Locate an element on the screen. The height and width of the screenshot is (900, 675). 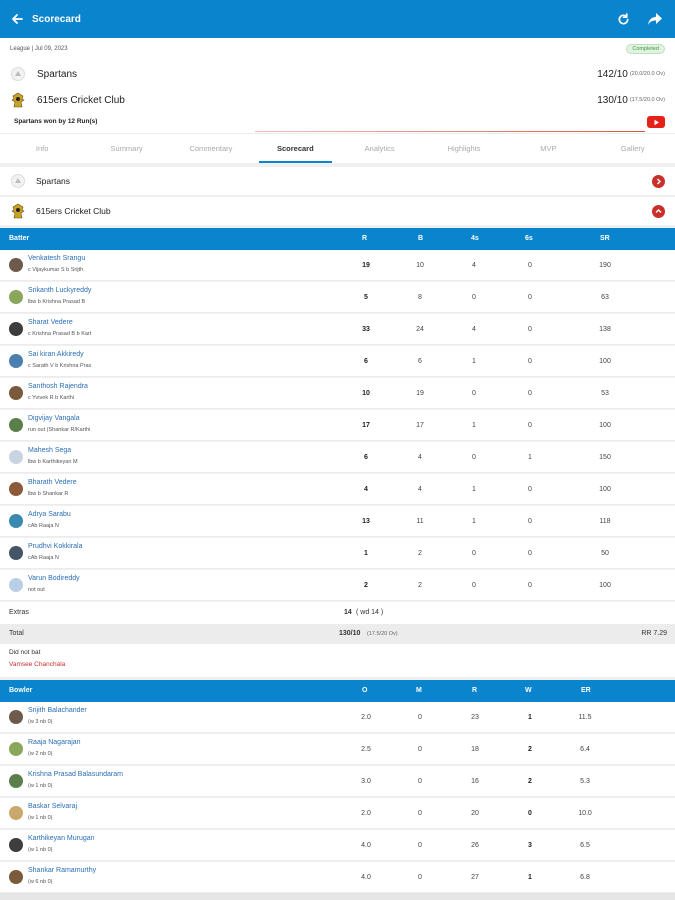
bowler-row: Srijith Balachander (w 3 nb 0) 2.0 0 23 1 11.5 is located at coordinates (337, 717).